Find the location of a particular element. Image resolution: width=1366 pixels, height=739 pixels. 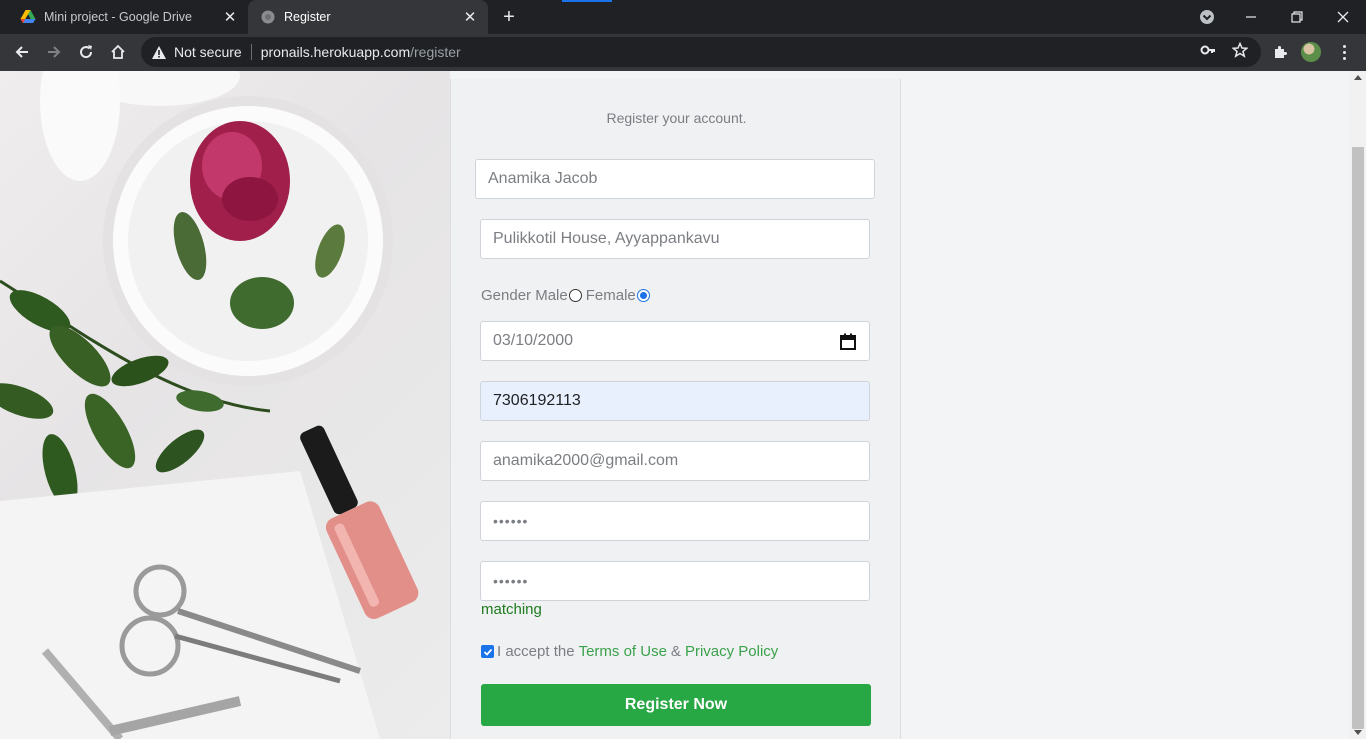

reload-button is located at coordinates (86, 52).